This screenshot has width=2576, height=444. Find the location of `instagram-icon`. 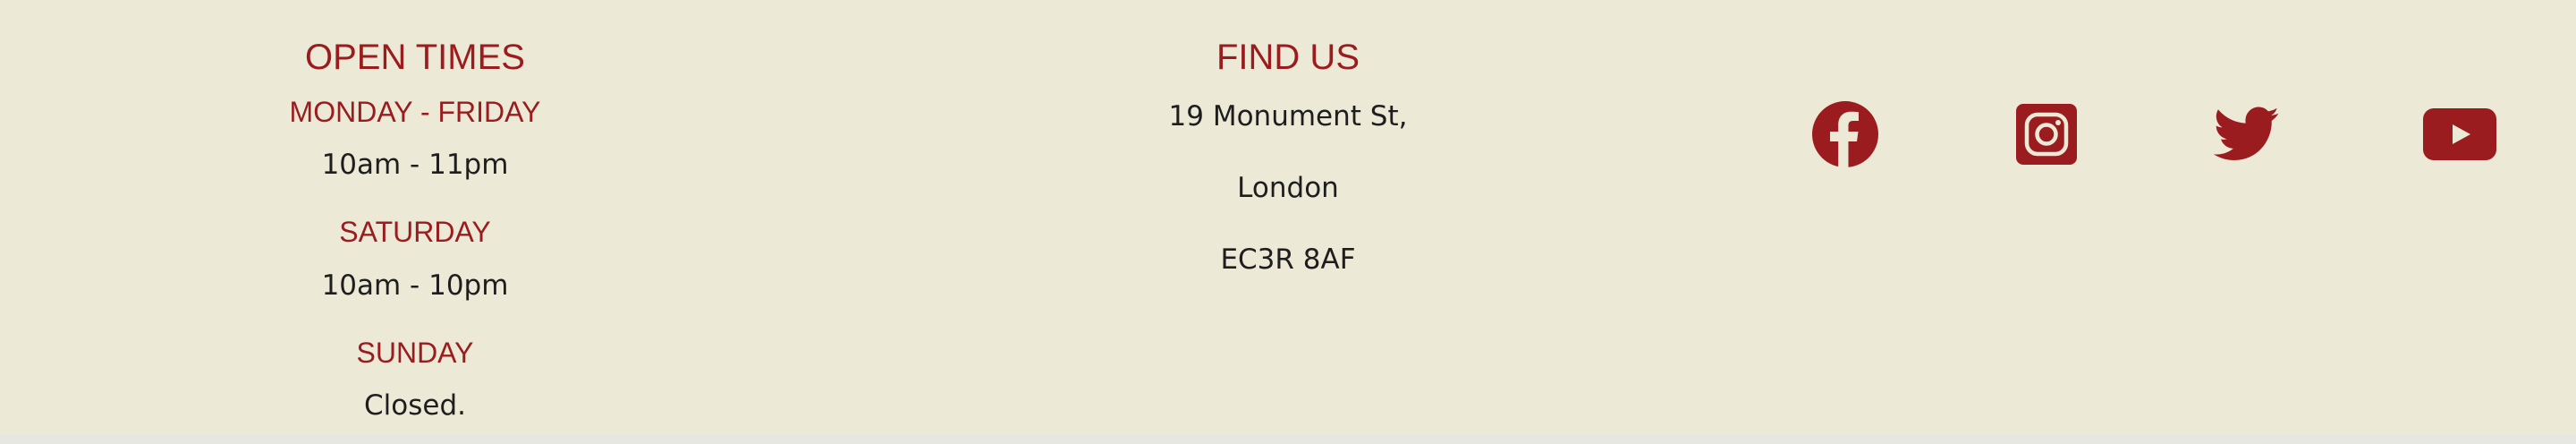

instagram-icon is located at coordinates (2046, 134).